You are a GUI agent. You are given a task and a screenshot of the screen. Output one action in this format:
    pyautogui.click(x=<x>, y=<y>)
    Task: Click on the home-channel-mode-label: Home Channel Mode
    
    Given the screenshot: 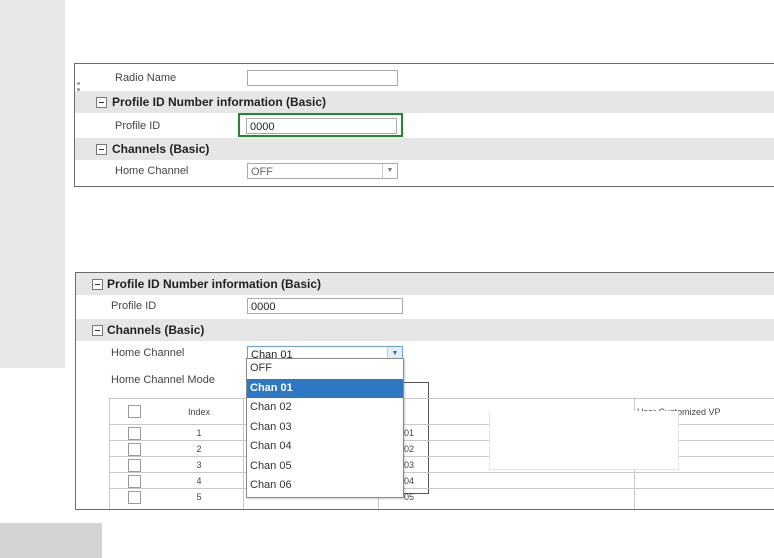 What is the action you would take?
    pyautogui.click(x=163, y=380)
    